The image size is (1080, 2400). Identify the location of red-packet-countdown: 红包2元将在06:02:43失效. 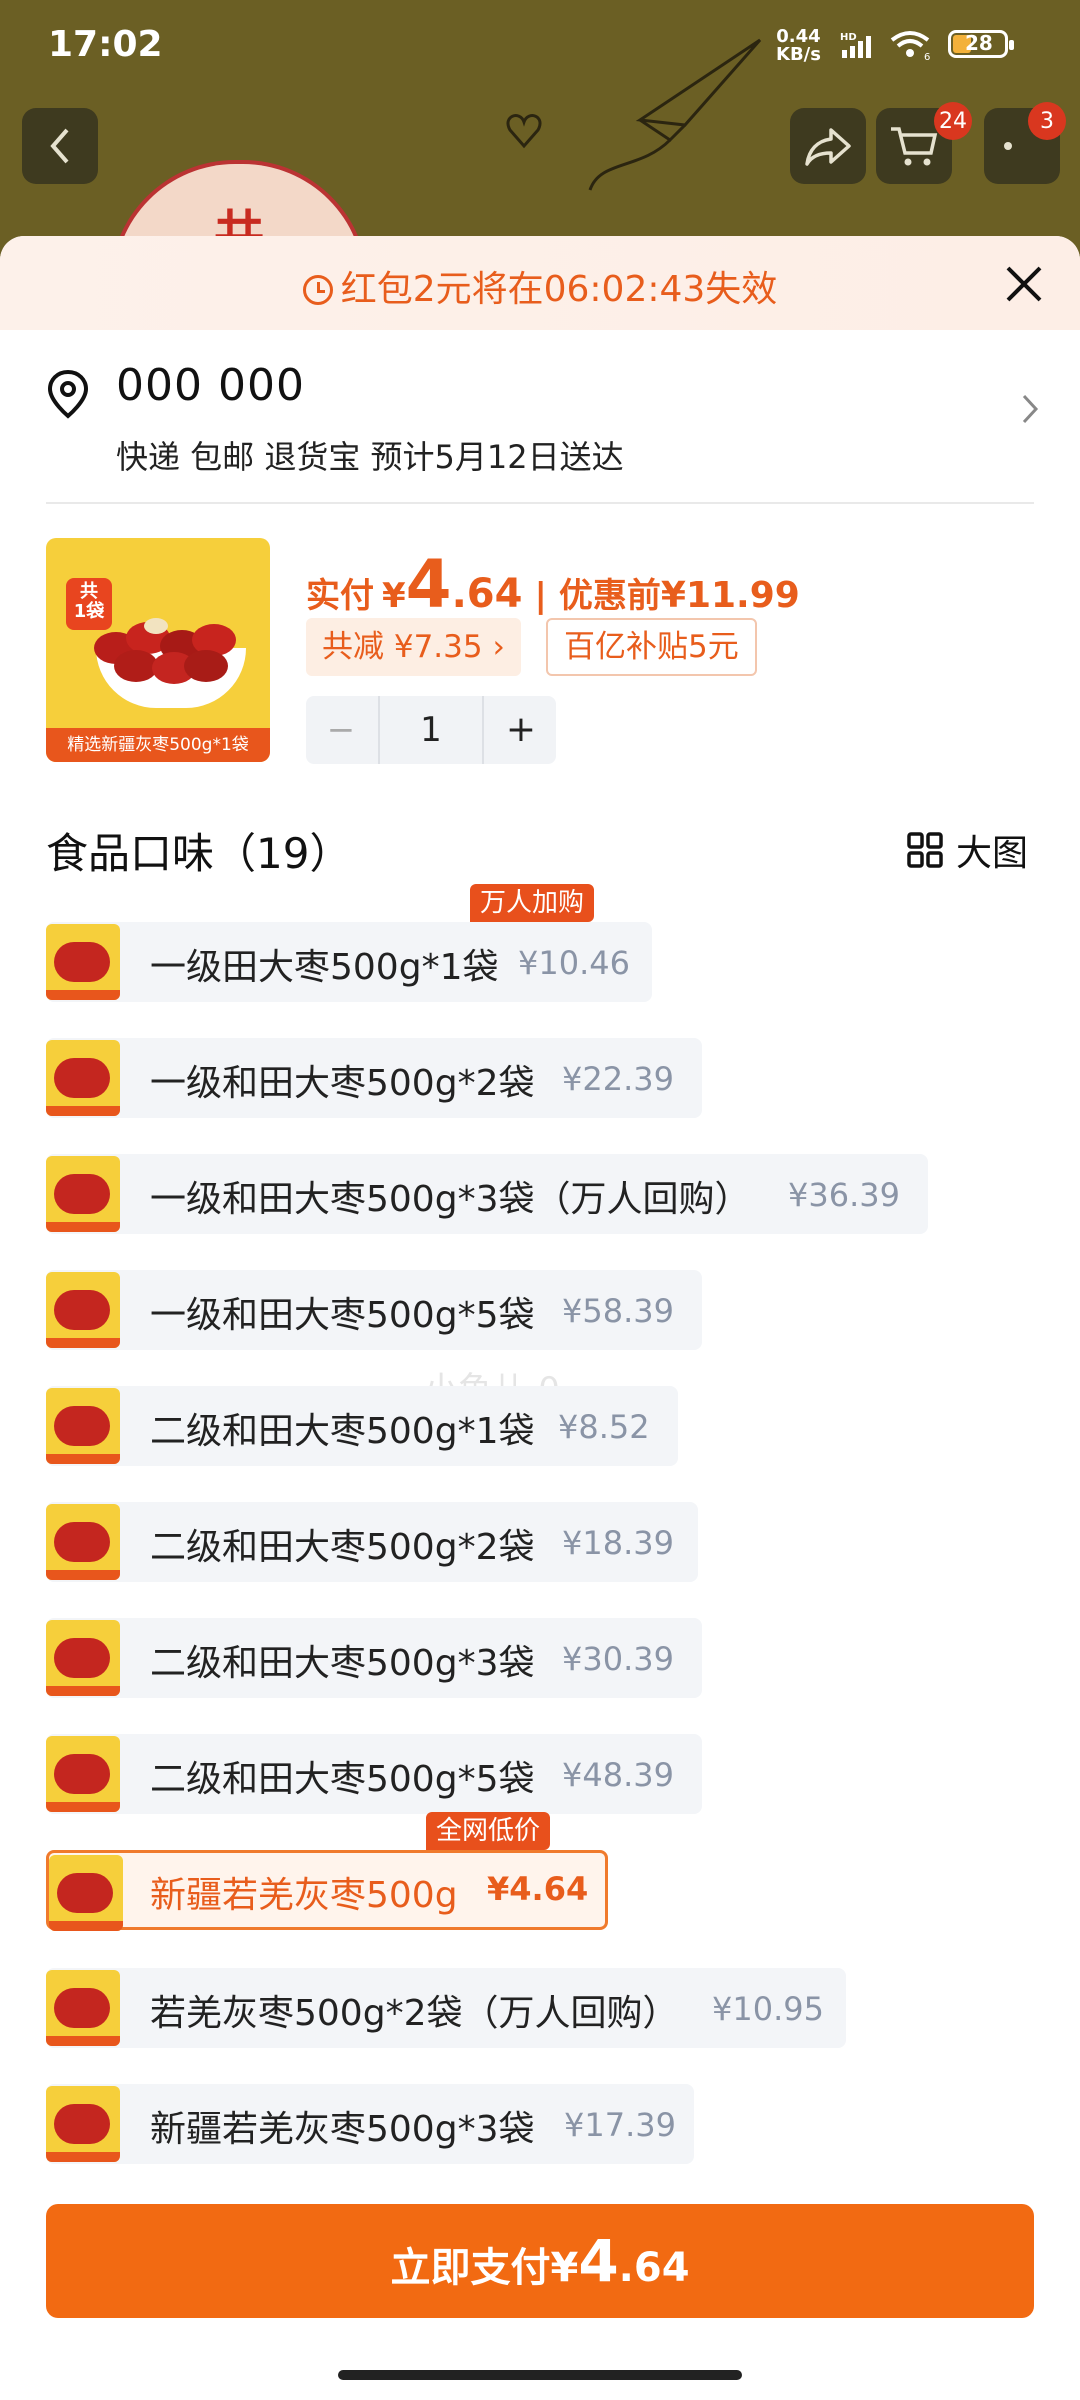
(559, 289).